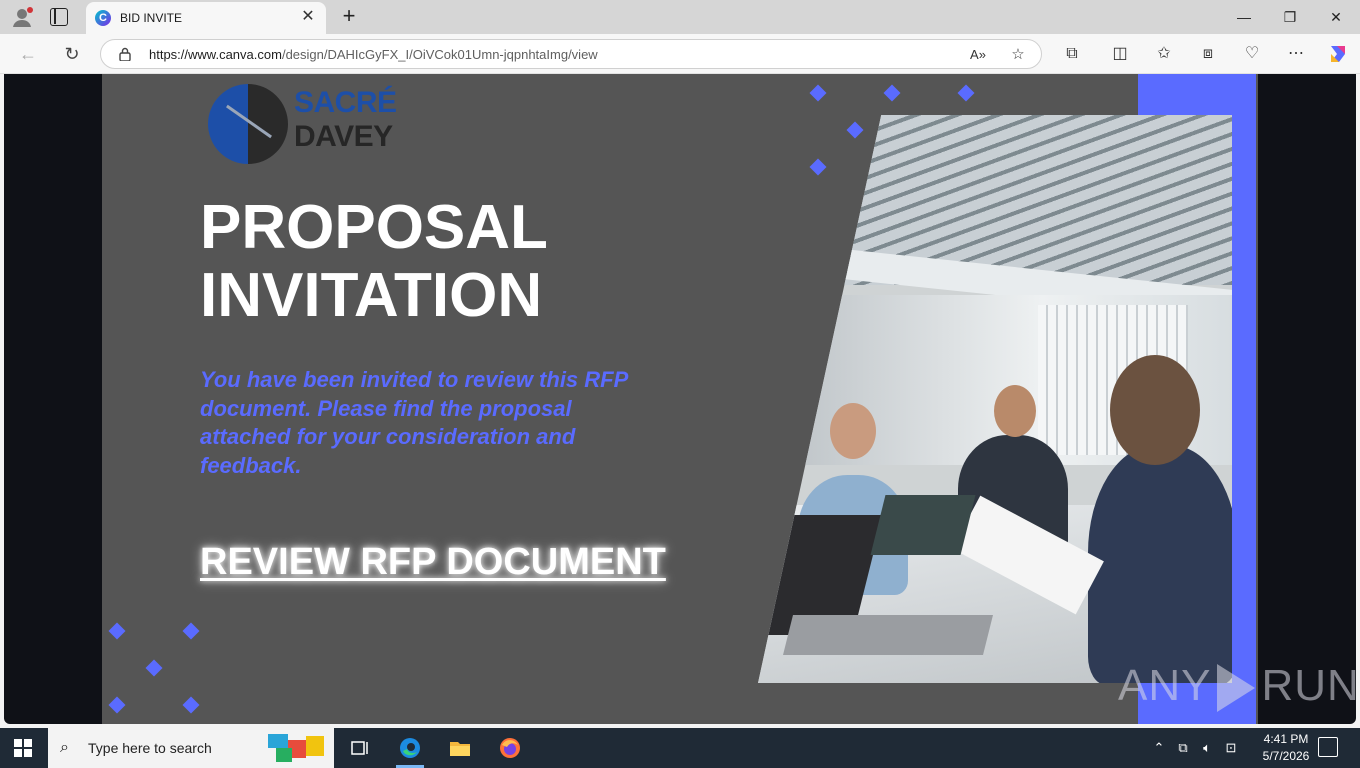 This screenshot has width=1360, height=768. Describe the element at coordinates (296, 748) in the screenshot. I see `search-highlight-art-icon` at that location.